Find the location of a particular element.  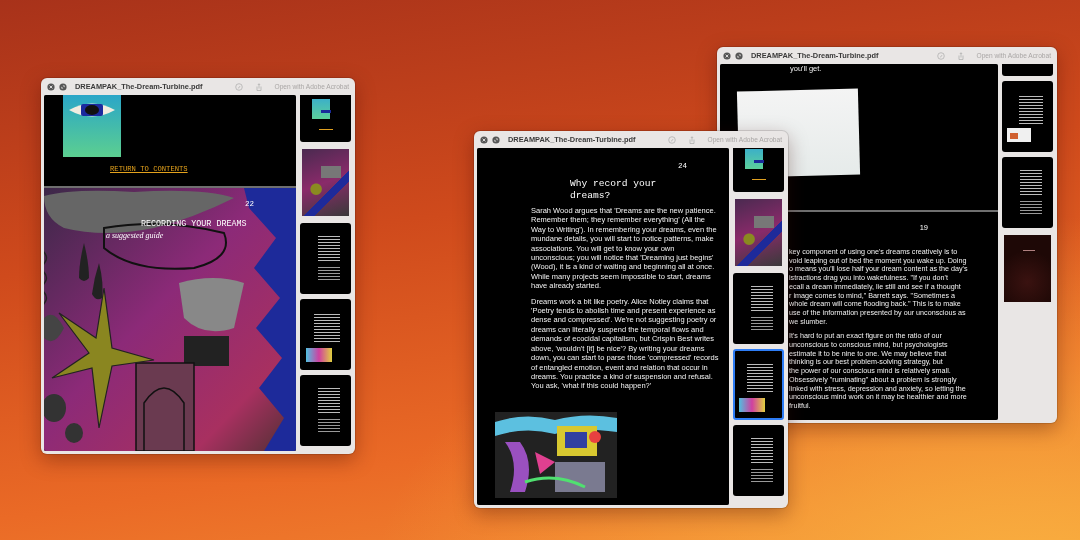

page-title: RECORDING YOUR DREAMS is located at coordinates (194, 224).